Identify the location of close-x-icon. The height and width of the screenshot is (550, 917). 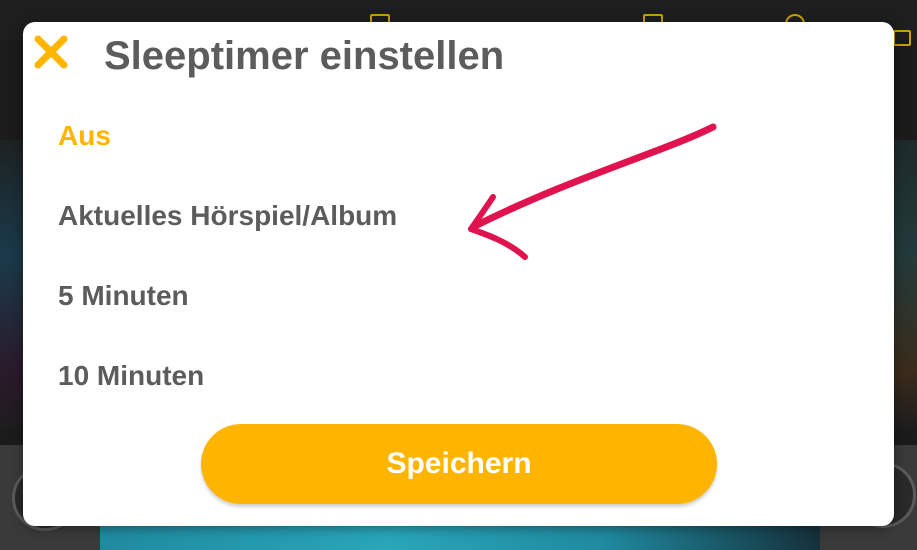
(51, 52).